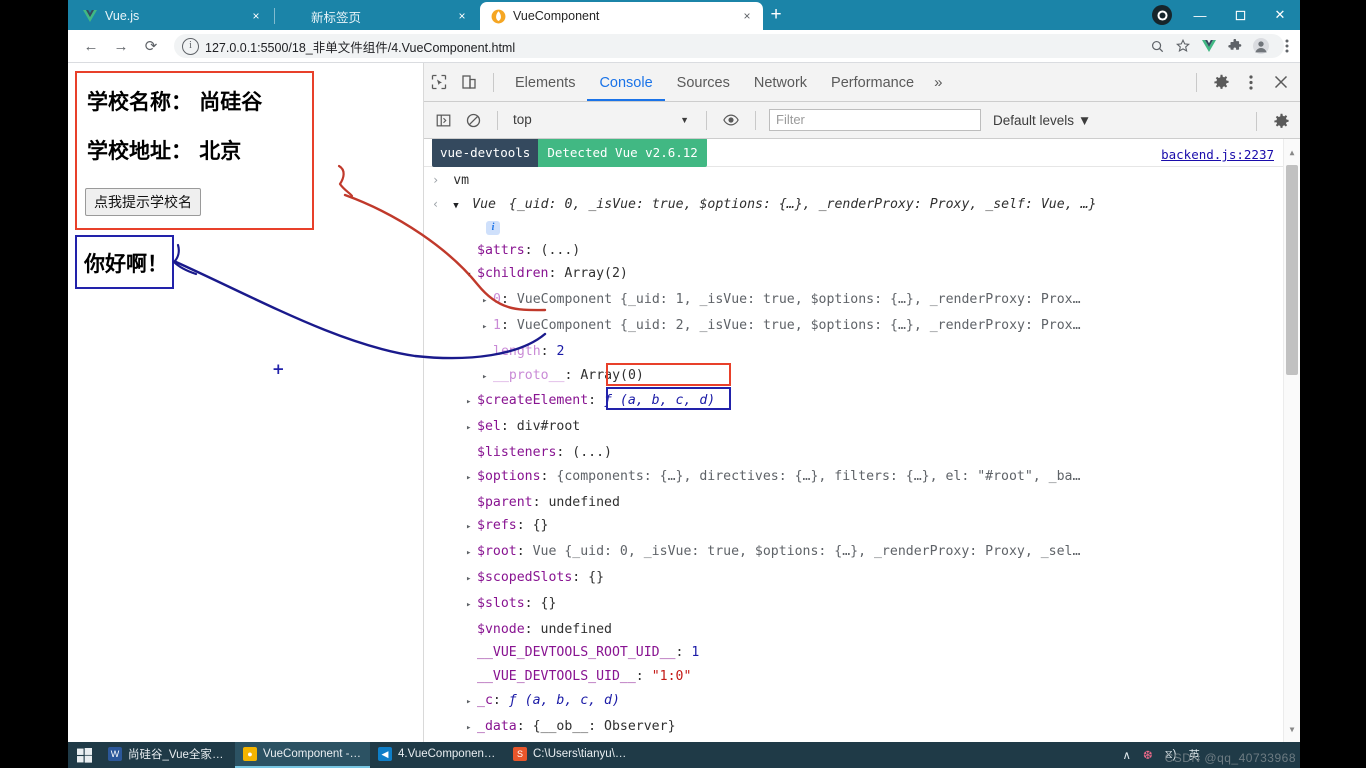  Describe the element at coordinates (862, 630) in the screenshot. I see `object-property-row: $vnode: undefined` at that location.